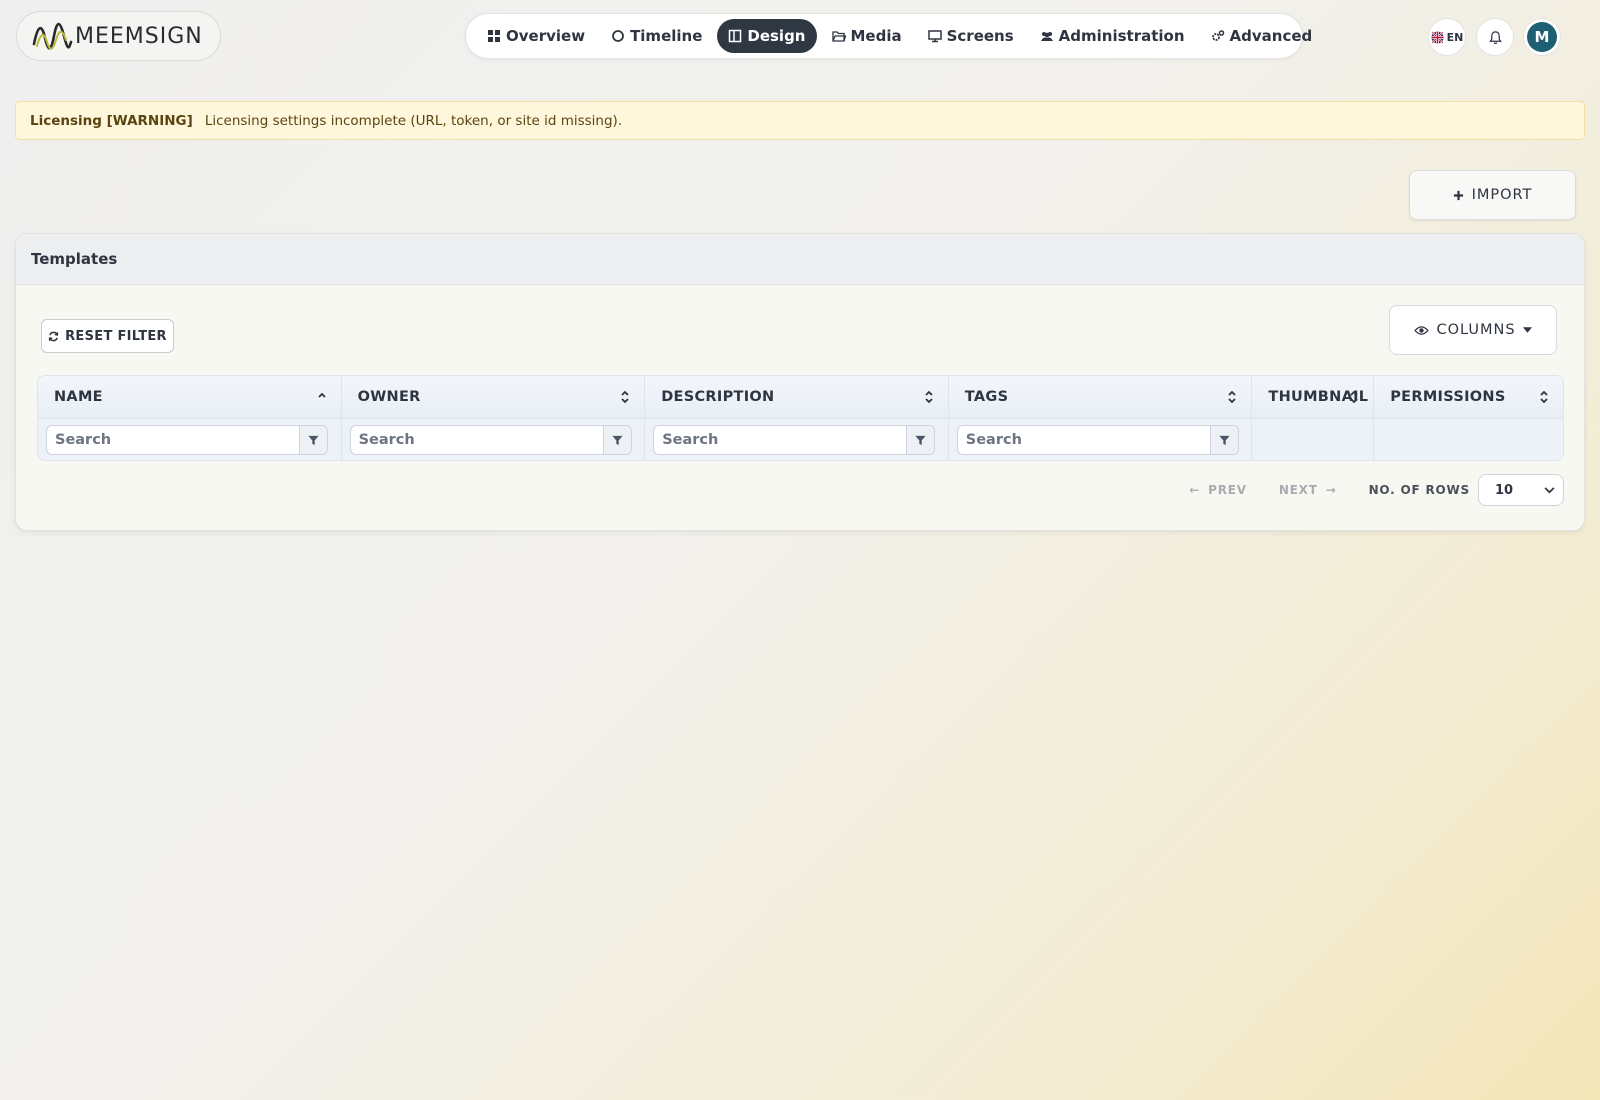 This screenshot has width=1600, height=1100. I want to click on language-code: EN, so click(1455, 37).